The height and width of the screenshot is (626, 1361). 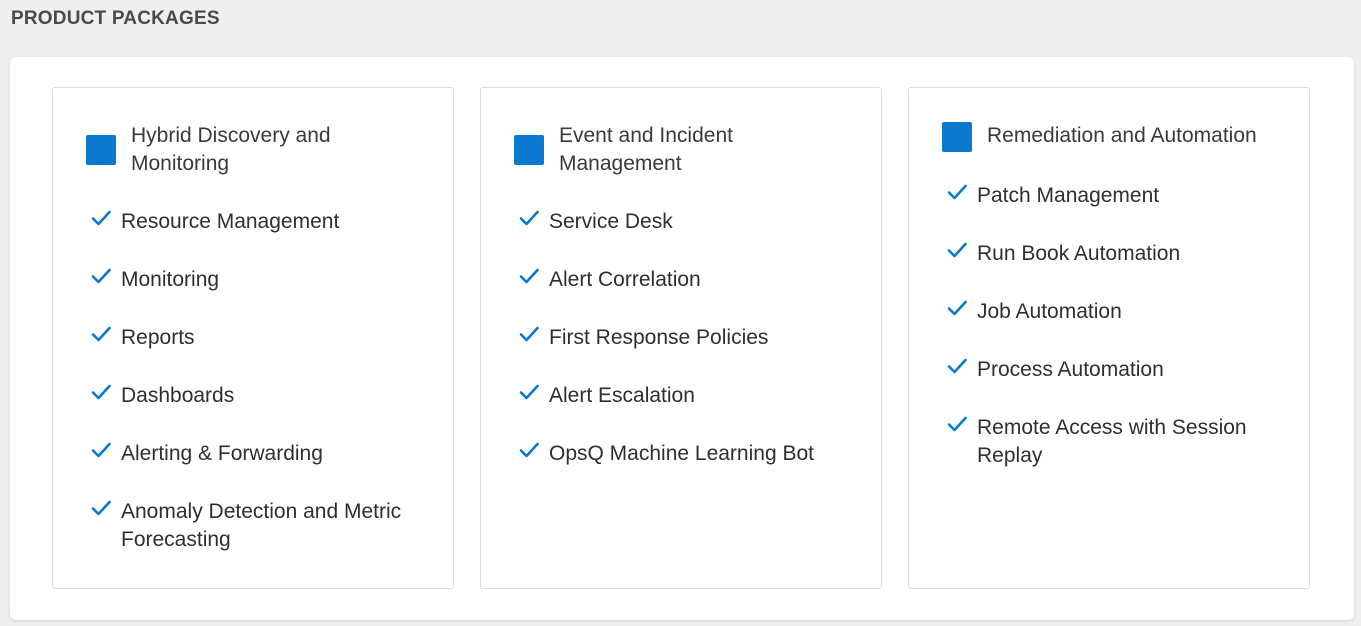 I want to click on package-title: Hybrid Discovery and Monitoring, so click(x=231, y=149).